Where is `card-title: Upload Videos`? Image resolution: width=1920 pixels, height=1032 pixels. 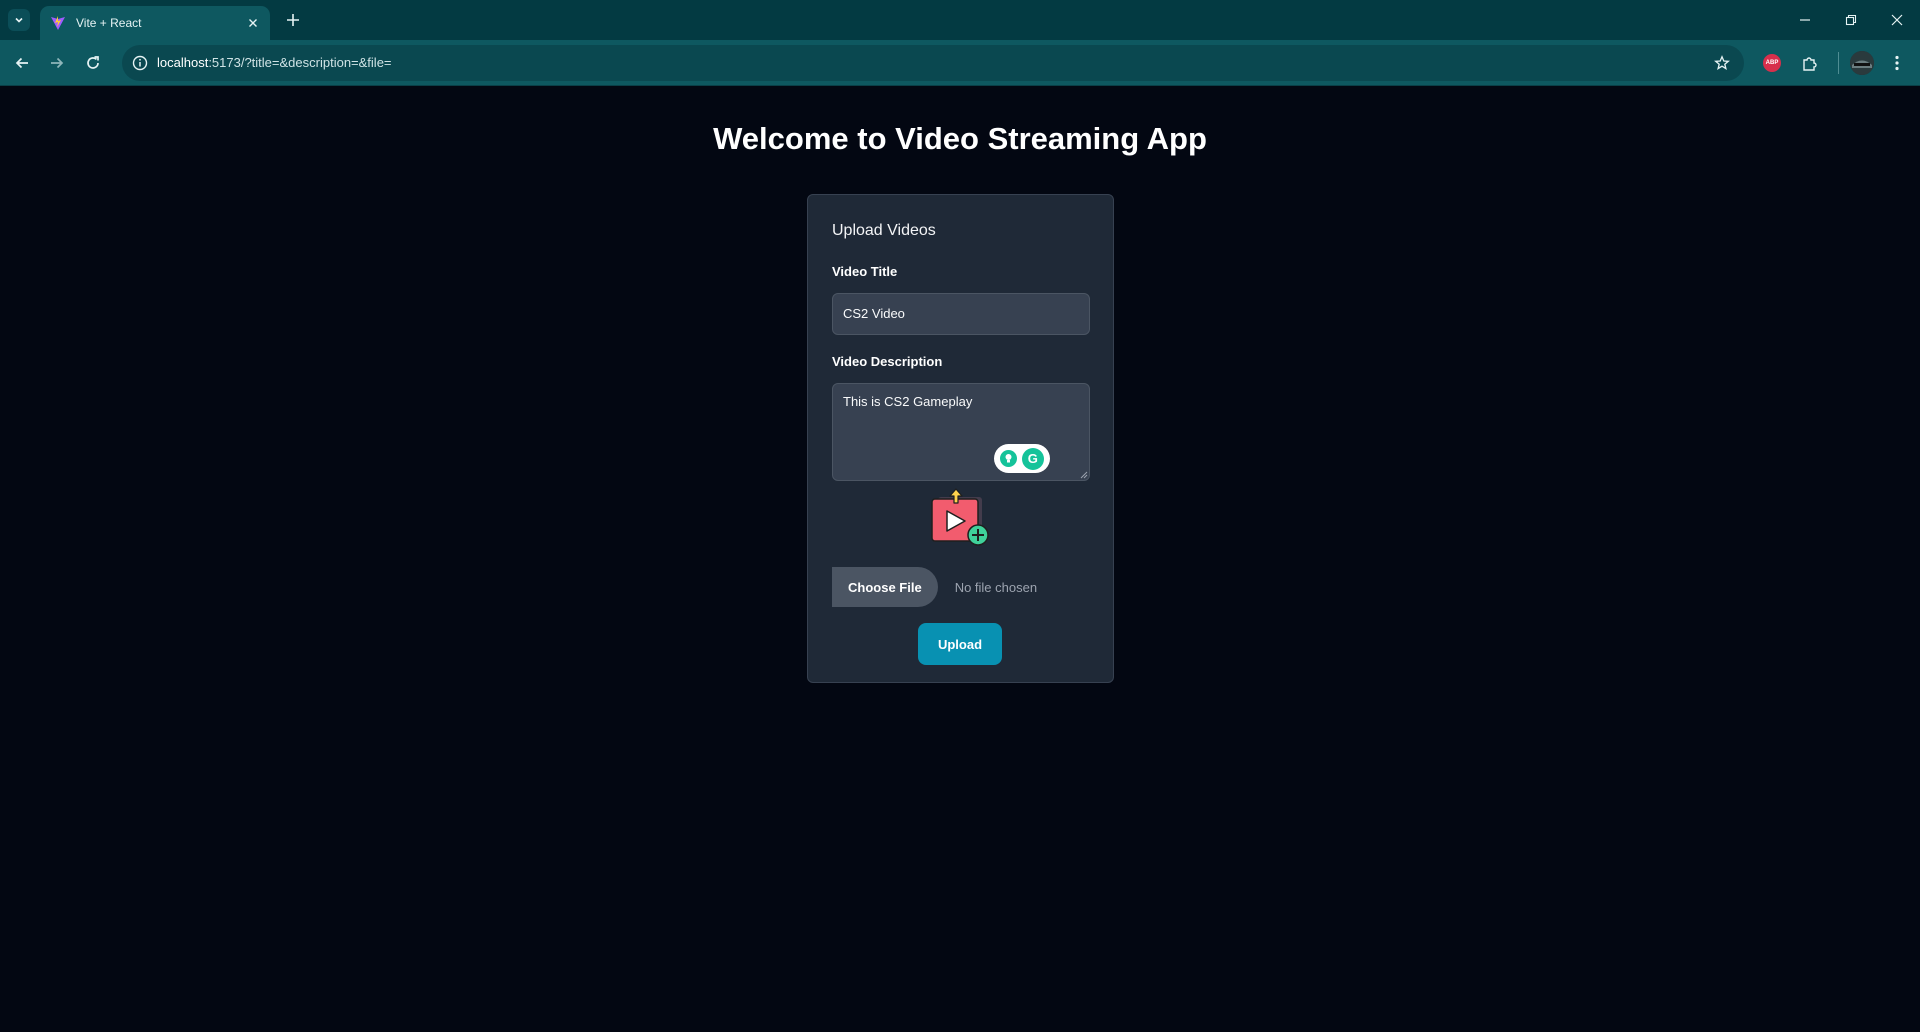 card-title: Upload Videos is located at coordinates (884, 230).